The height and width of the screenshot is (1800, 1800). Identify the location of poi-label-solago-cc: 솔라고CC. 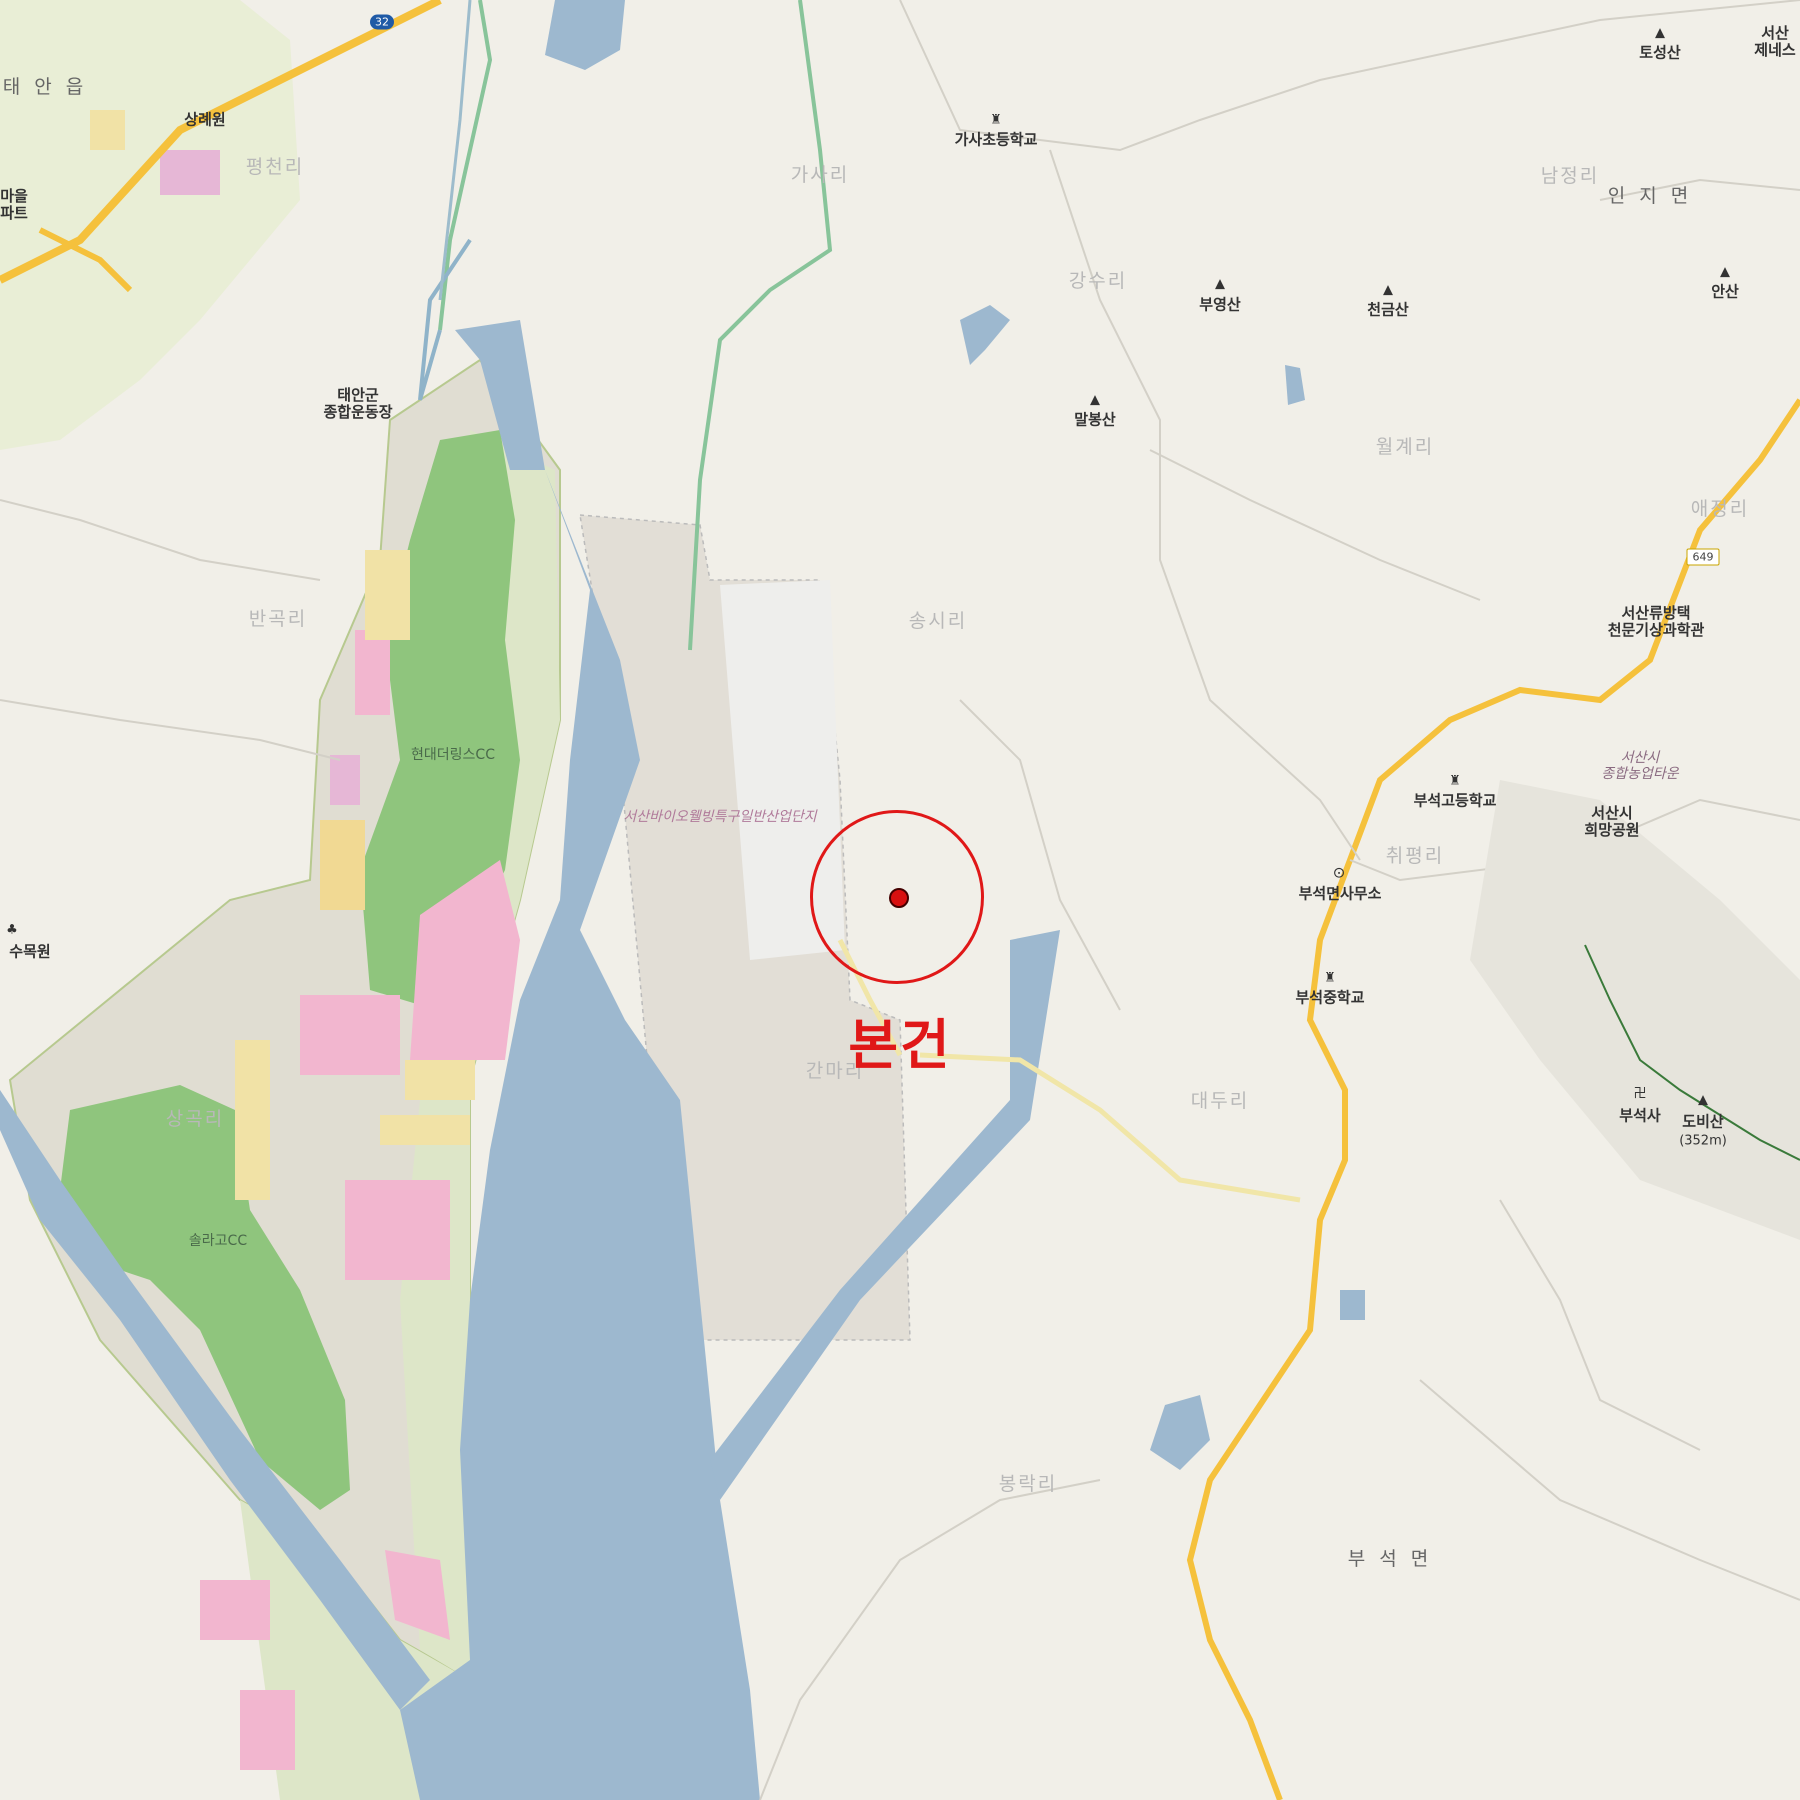
(218, 1240).